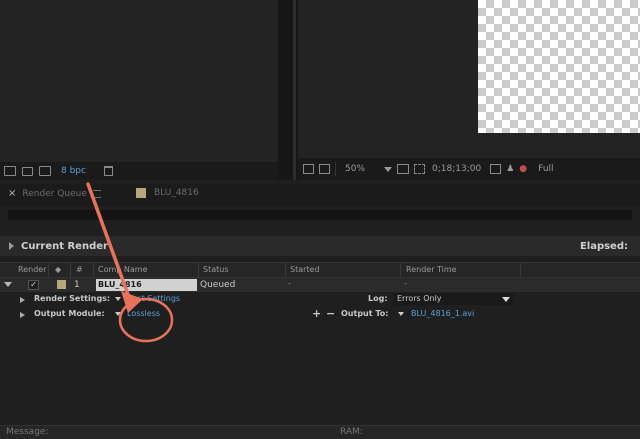 Image resolution: width=640 pixels, height=439 pixels. What do you see at coordinates (305, 269) in the screenshot?
I see `column-started: Started` at bounding box center [305, 269].